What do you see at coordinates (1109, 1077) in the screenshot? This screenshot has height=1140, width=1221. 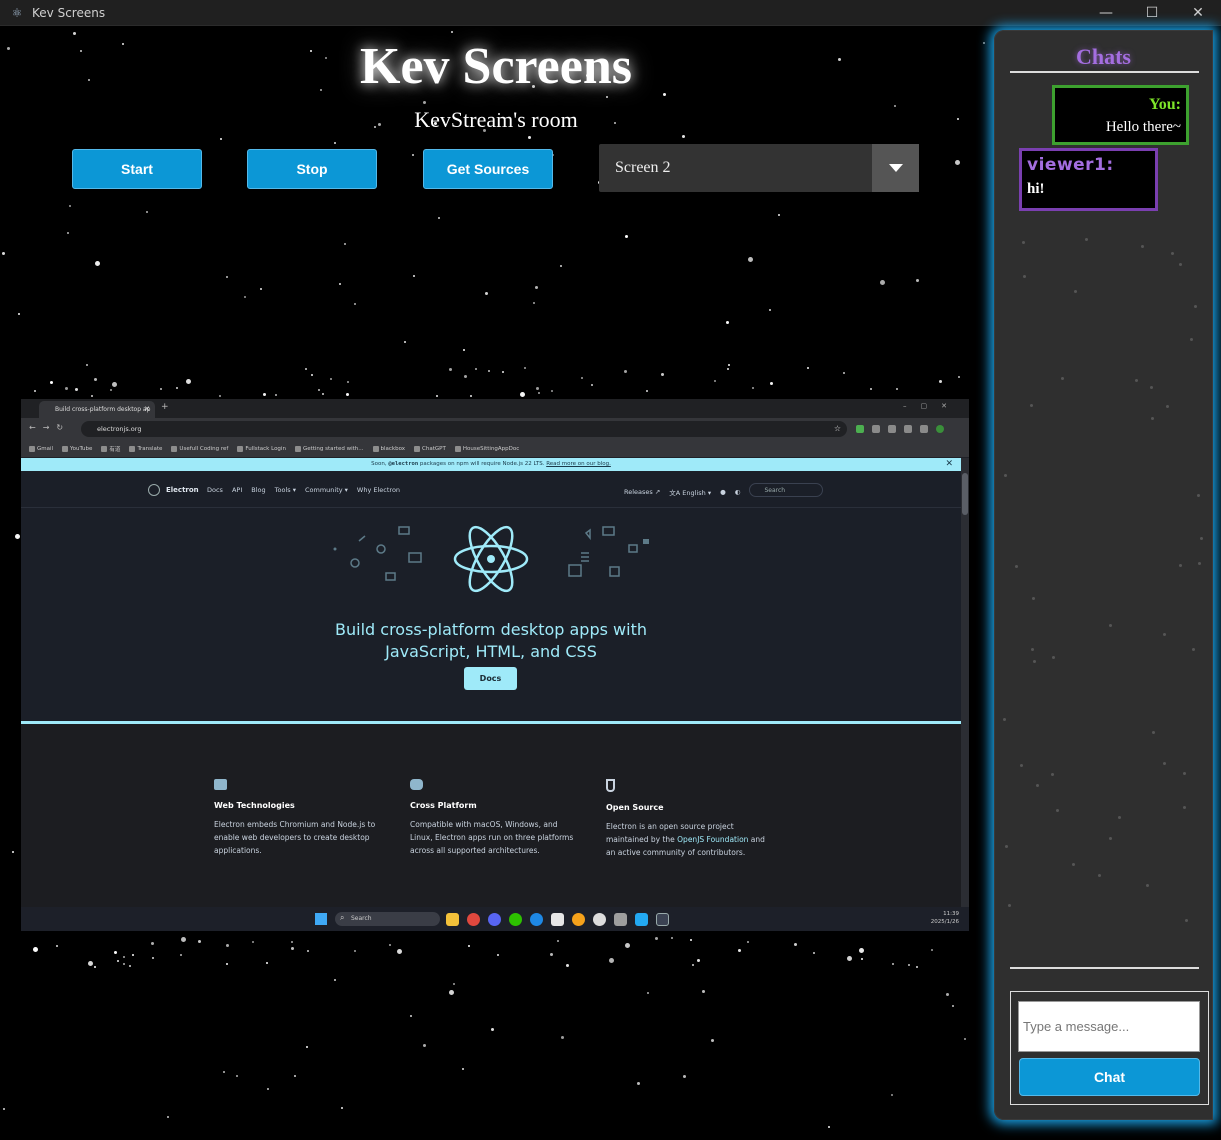 I see `send-chat-button: Chat` at bounding box center [1109, 1077].